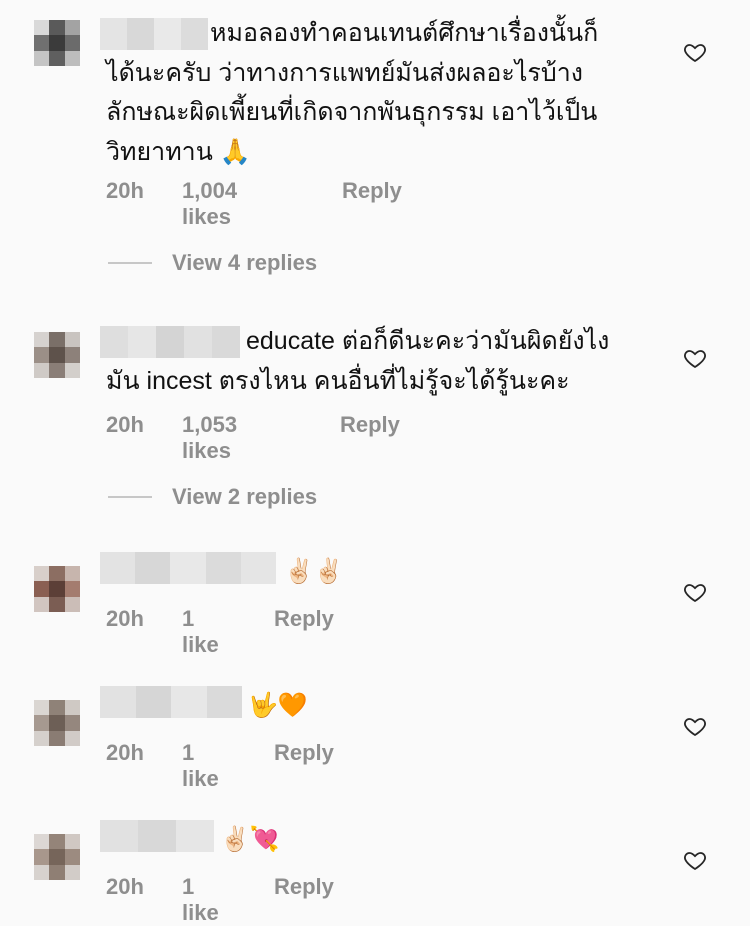 The width and height of the screenshot is (750, 926). What do you see at coordinates (254, 203) in the screenshot?
I see `comment-meta: 20h 1,004 likes Reply` at bounding box center [254, 203].